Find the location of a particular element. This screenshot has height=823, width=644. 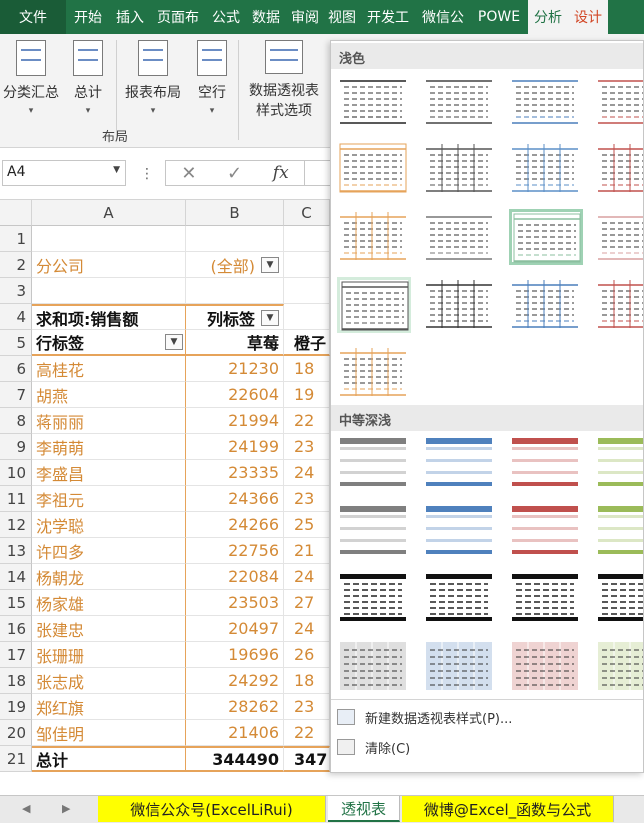

cell-b: 23503 is located at coordinates (235, 603).